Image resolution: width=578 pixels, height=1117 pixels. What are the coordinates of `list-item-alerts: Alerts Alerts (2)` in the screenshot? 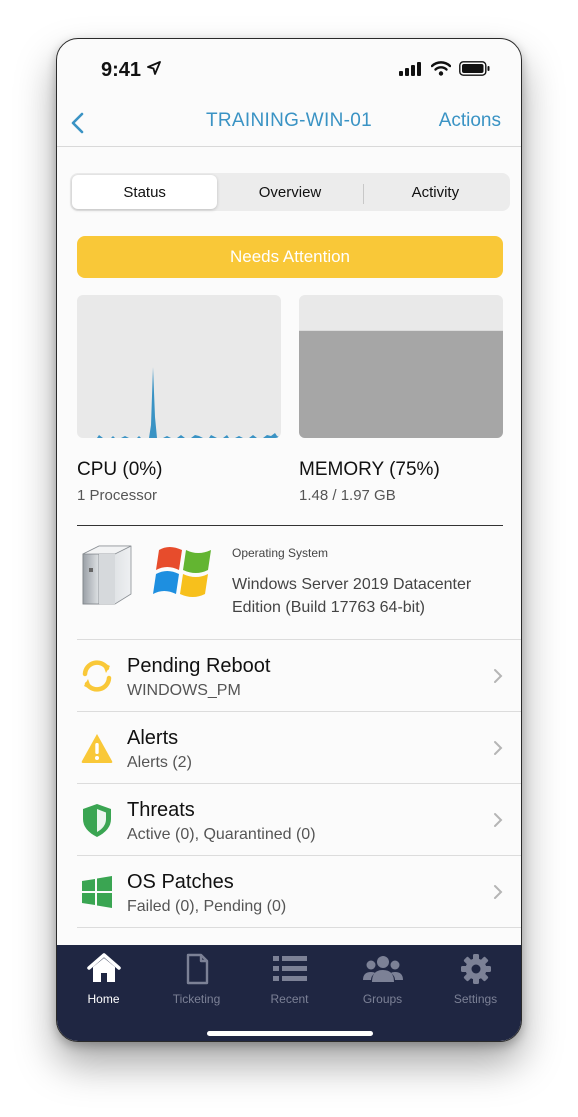 It's located at (299, 747).